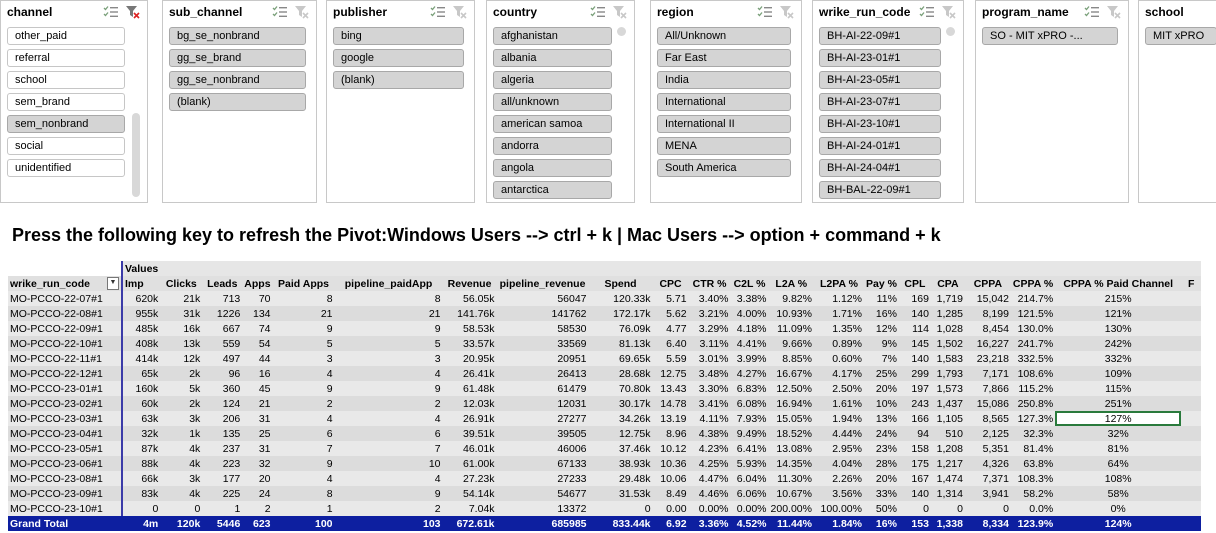 The image size is (1216, 533). I want to click on slicer-item: albania, so click(552, 58).